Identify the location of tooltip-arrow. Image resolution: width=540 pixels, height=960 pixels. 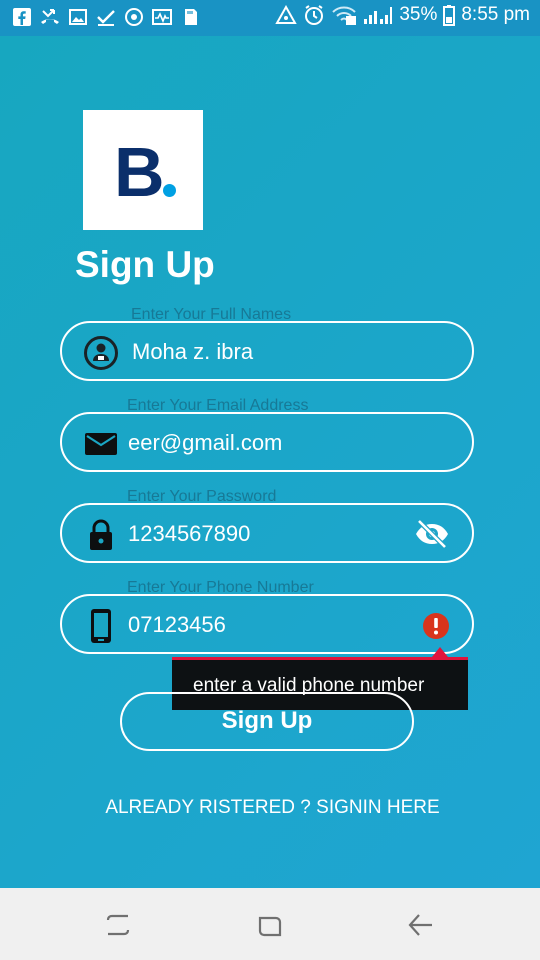
(440, 652).